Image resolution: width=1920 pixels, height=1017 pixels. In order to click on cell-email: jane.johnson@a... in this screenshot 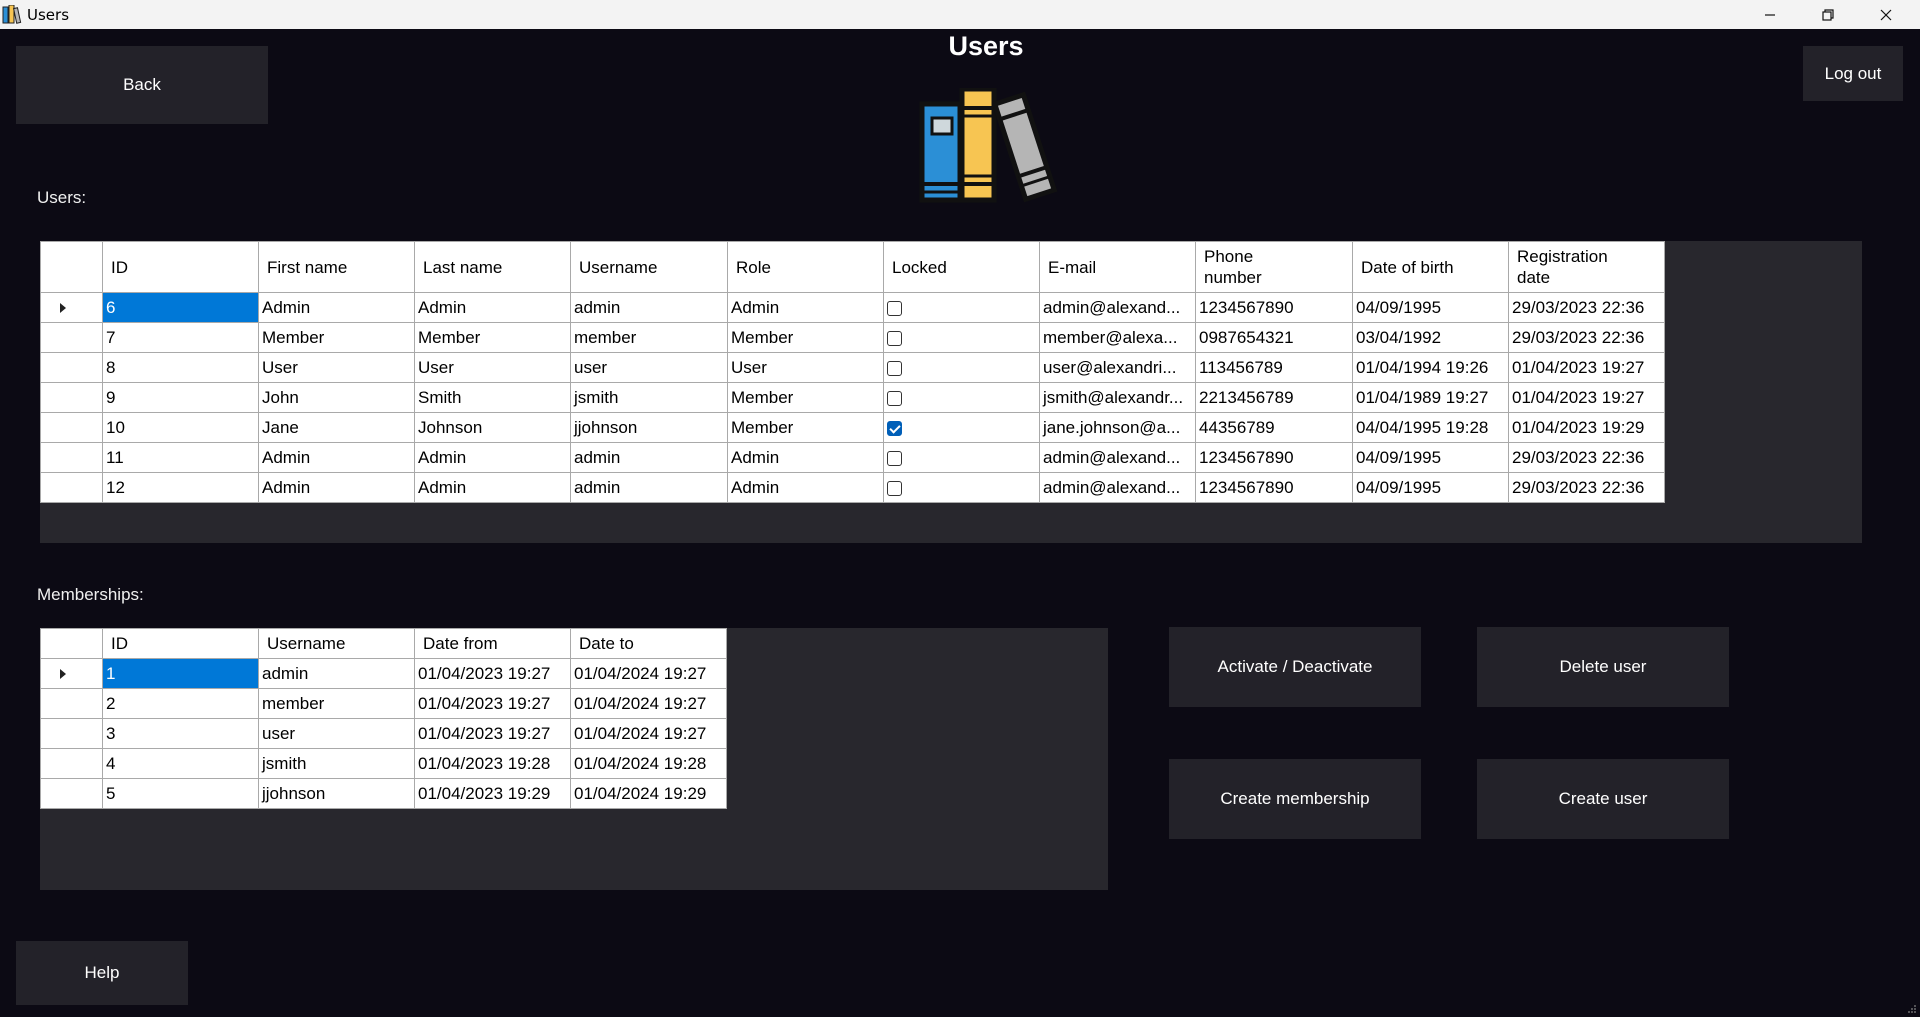, I will do `click(1117, 427)`.